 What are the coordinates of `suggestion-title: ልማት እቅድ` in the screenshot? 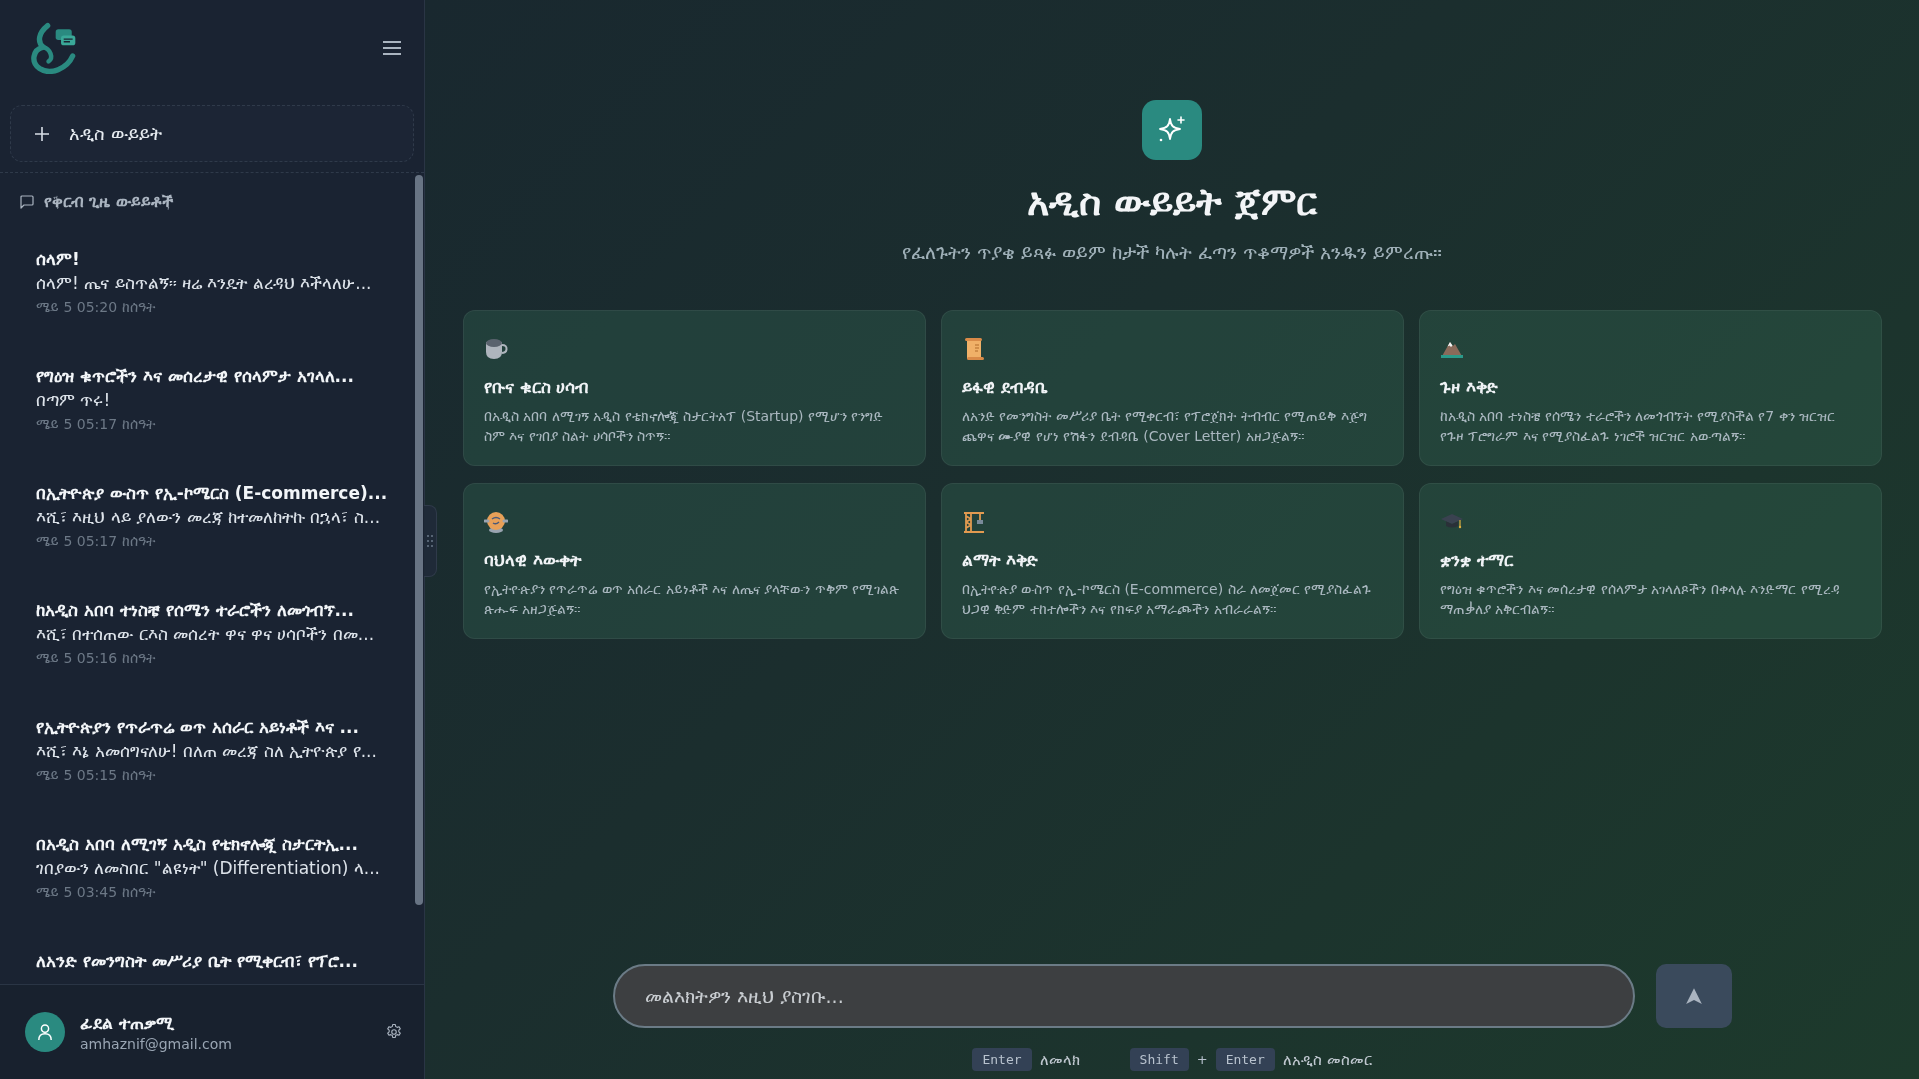 It's located at (1000, 561).